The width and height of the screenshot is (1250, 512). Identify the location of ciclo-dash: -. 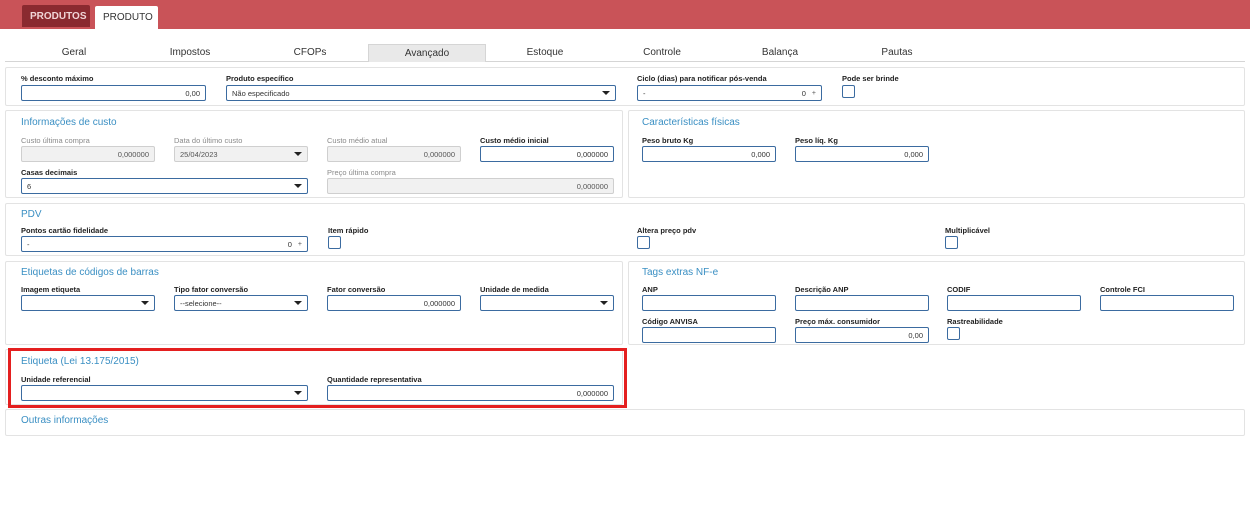
(644, 93).